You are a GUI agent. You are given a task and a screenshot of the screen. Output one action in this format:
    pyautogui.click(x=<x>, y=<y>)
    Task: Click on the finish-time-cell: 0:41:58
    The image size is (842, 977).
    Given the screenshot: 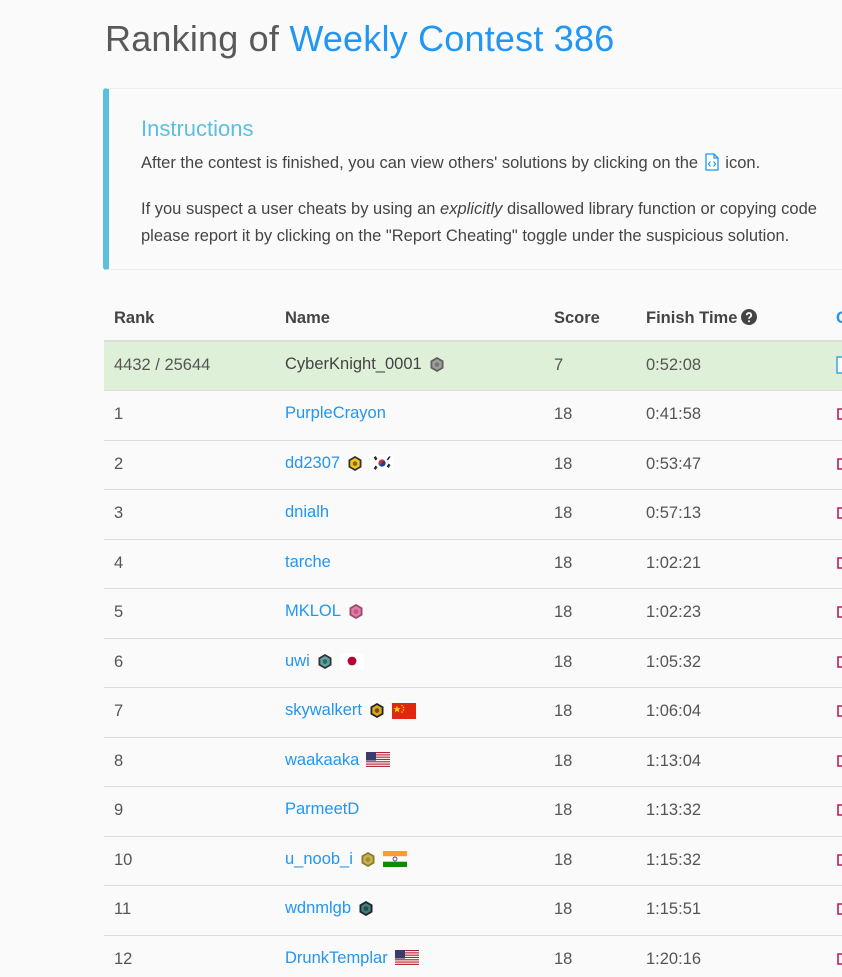 What is the action you would take?
    pyautogui.click(x=674, y=414)
    